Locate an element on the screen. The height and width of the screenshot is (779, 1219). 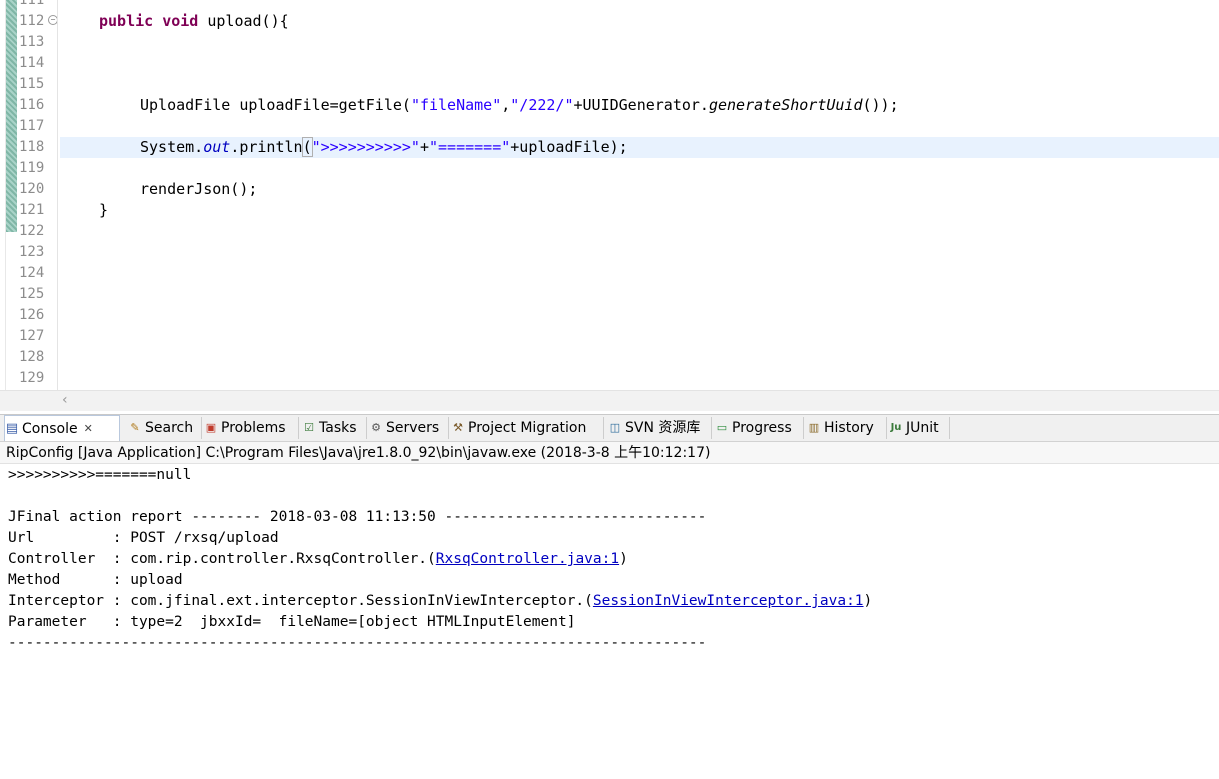
line-number: 111 is located at coordinates (32, 4).